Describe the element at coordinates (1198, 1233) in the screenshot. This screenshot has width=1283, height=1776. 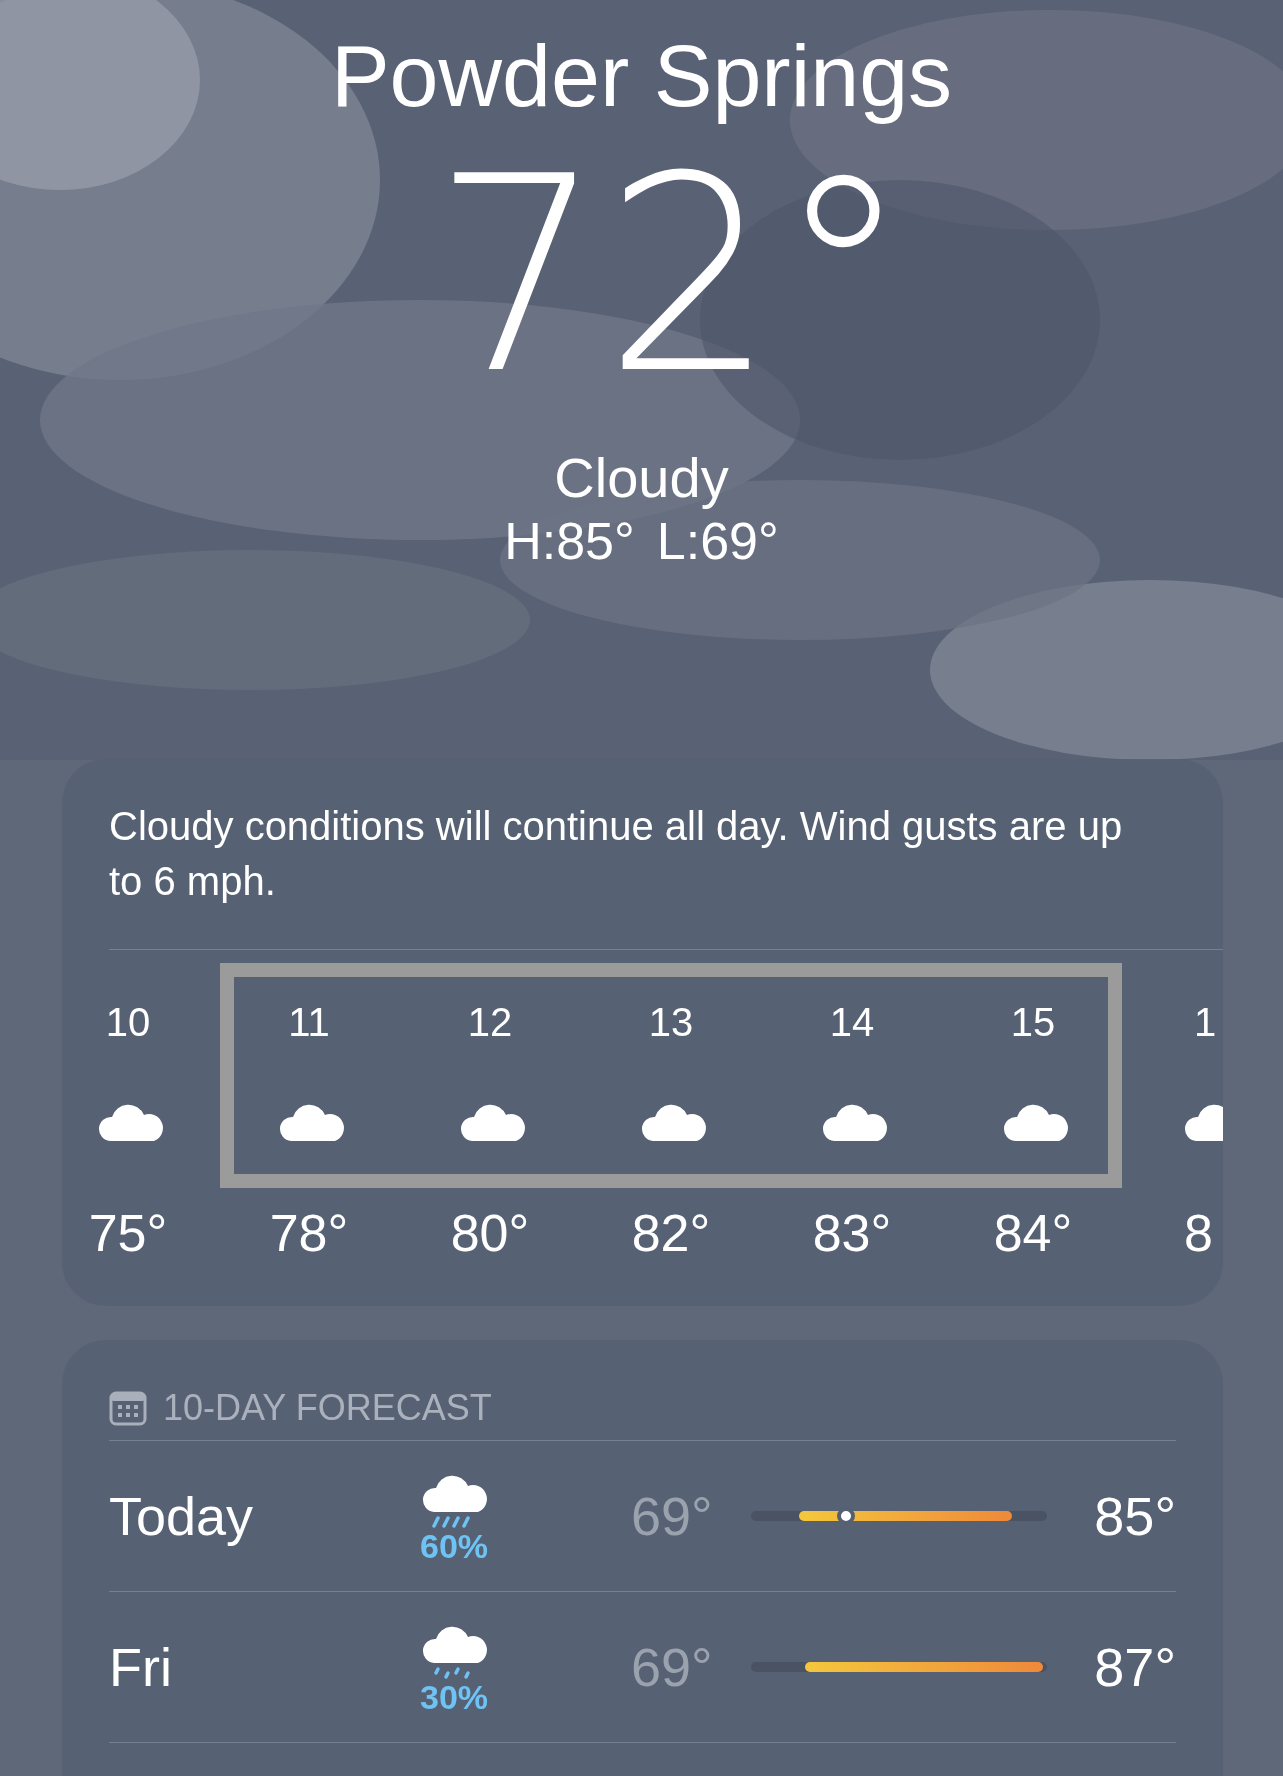
I see `hour-temperature: 8` at that location.